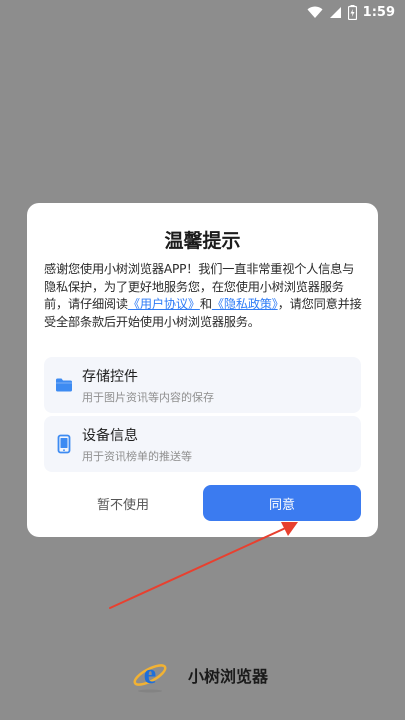 The width and height of the screenshot is (405, 720). Describe the element at coordinates (228, 676) in the screenshot. I see `app-name: 小树浏览器` at that location.